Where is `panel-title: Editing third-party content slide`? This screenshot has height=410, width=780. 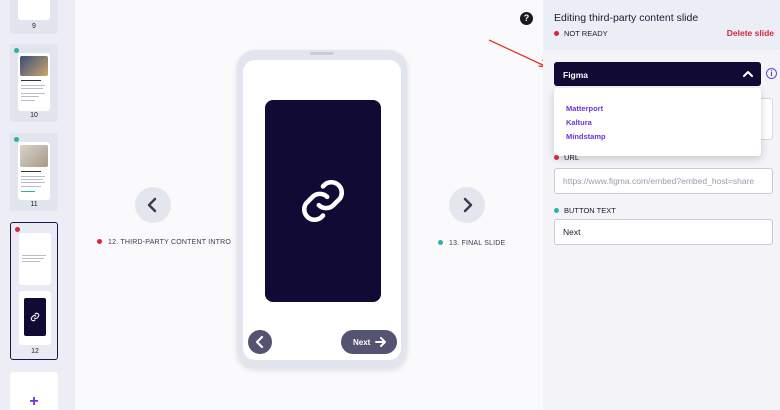 panel-title: Editing third-party content slide is located at coordinates (626, 18).